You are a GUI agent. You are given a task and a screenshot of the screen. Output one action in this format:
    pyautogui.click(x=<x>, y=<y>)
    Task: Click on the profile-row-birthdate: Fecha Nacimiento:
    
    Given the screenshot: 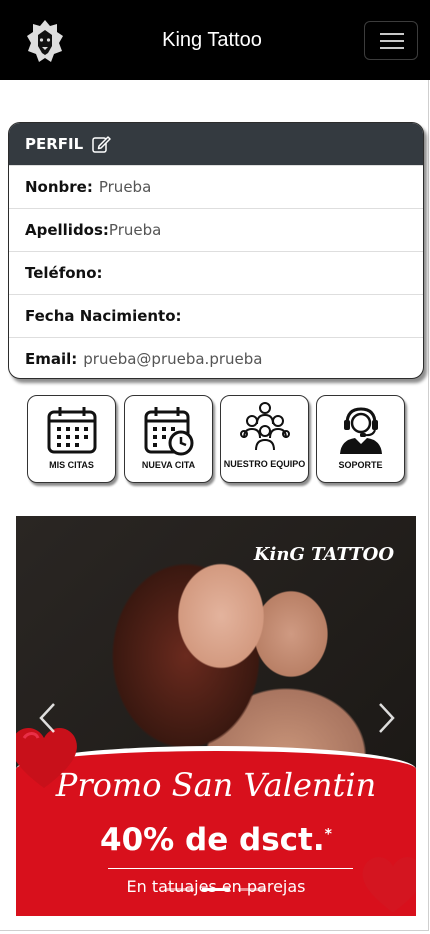 What is the action you would take?
    pyautogui.click(x=216, y=315)
    